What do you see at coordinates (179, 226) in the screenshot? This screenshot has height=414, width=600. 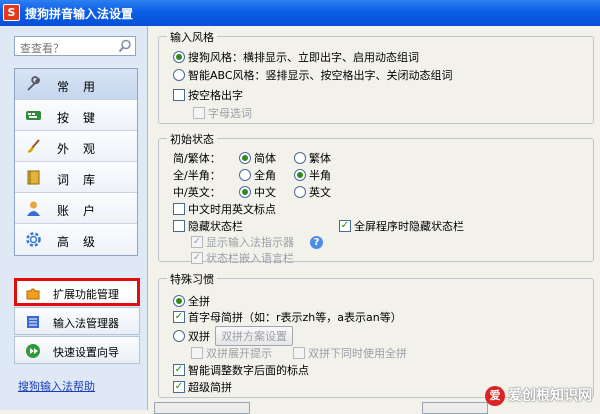 I see `checkbox-hide-status` at bounding box center [179, 226].